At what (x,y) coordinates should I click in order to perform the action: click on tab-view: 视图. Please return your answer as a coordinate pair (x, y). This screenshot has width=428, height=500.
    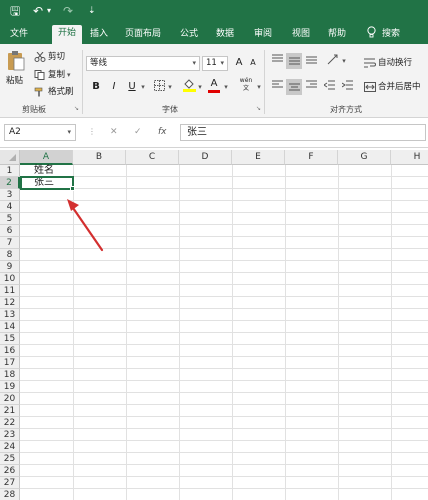
    Looking at the image, I should click on (301, 35).